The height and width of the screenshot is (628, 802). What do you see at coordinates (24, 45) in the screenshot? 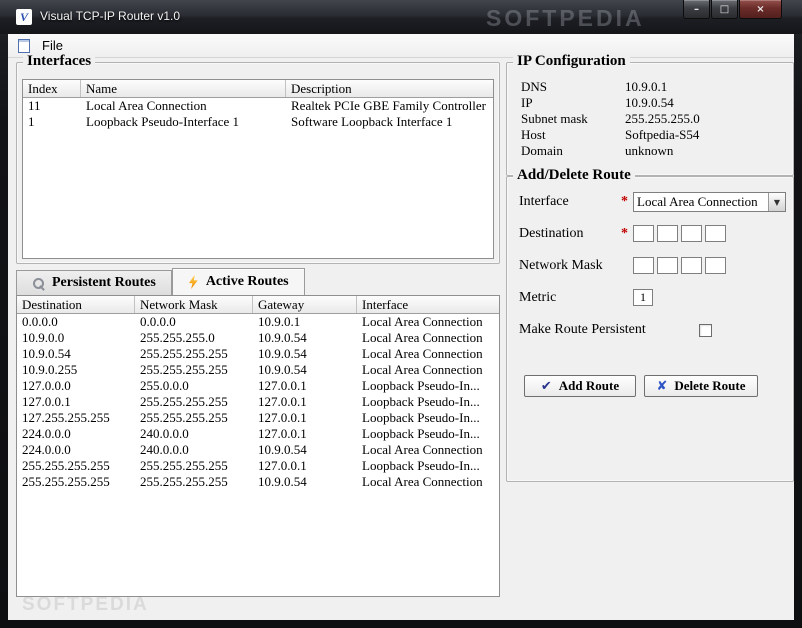
I see `document-icon` at bounding box center [24, 45].